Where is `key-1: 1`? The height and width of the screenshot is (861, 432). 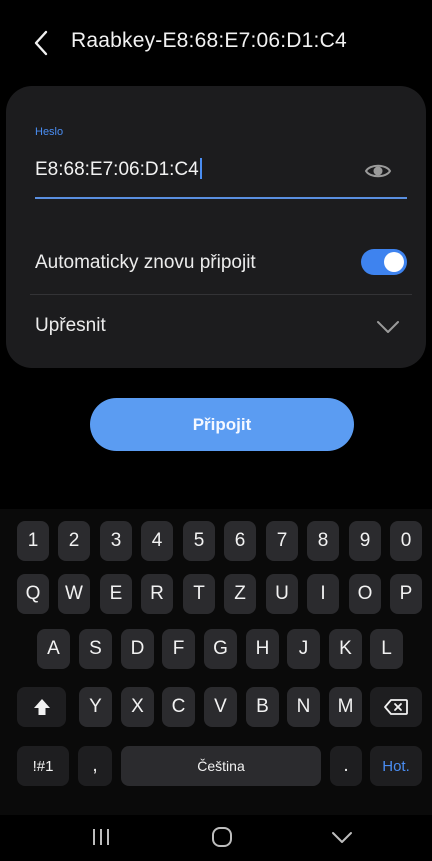
key-1: 1 is located at coordinates (33, 541).